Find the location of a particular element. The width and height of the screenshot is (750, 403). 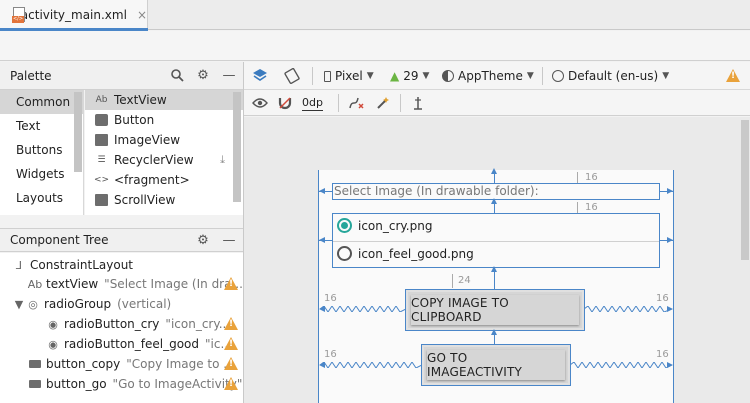

preview-button-go: GO TO IMAGEACTIVITY is located at coordinates (496, 365).